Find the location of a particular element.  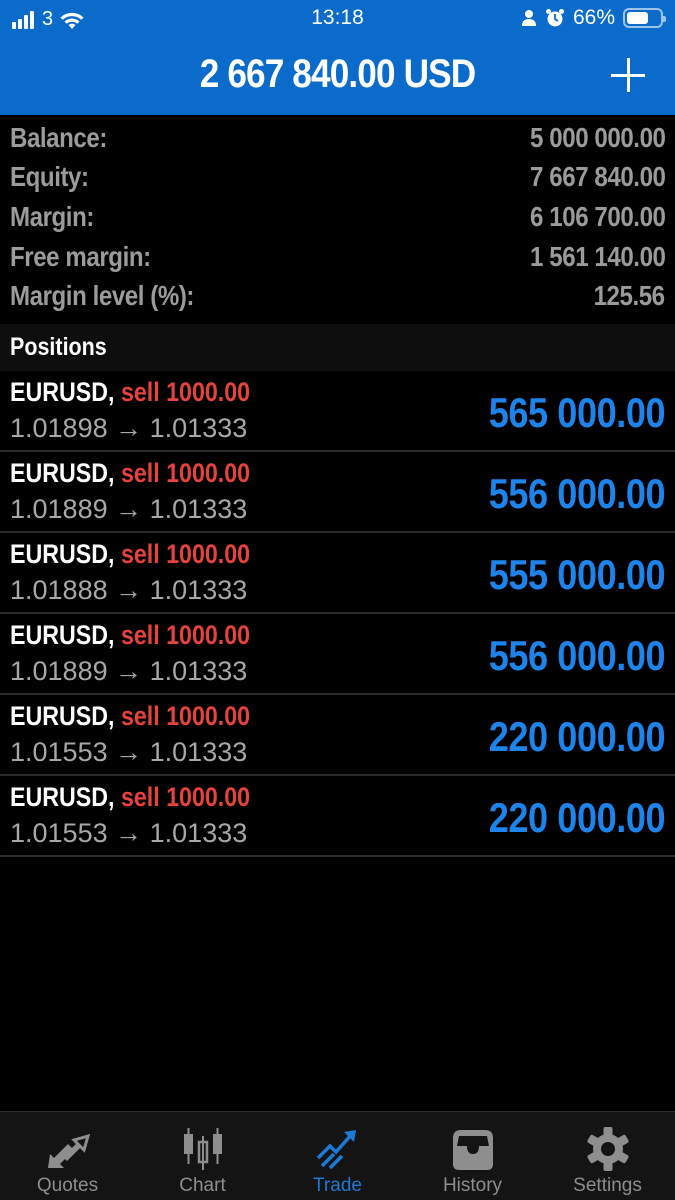

tab-chart: Chart is located at coordinates (202, 1156).